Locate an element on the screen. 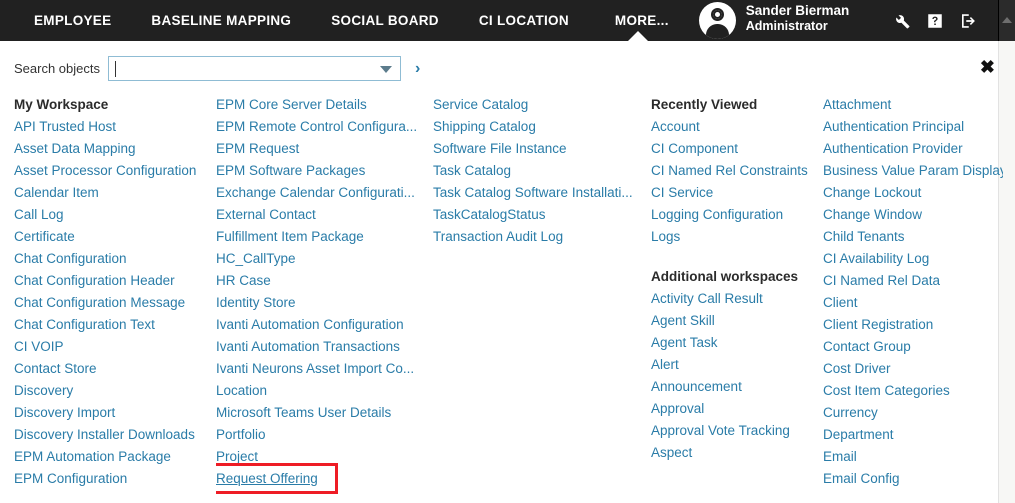  list-item: HR Case is located at coordinates (324, 281).